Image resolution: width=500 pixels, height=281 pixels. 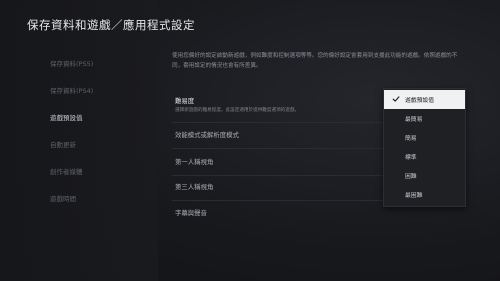 I want to click on sidebar-item-playtime: 遊戲時間, so click(x=63, y=198).